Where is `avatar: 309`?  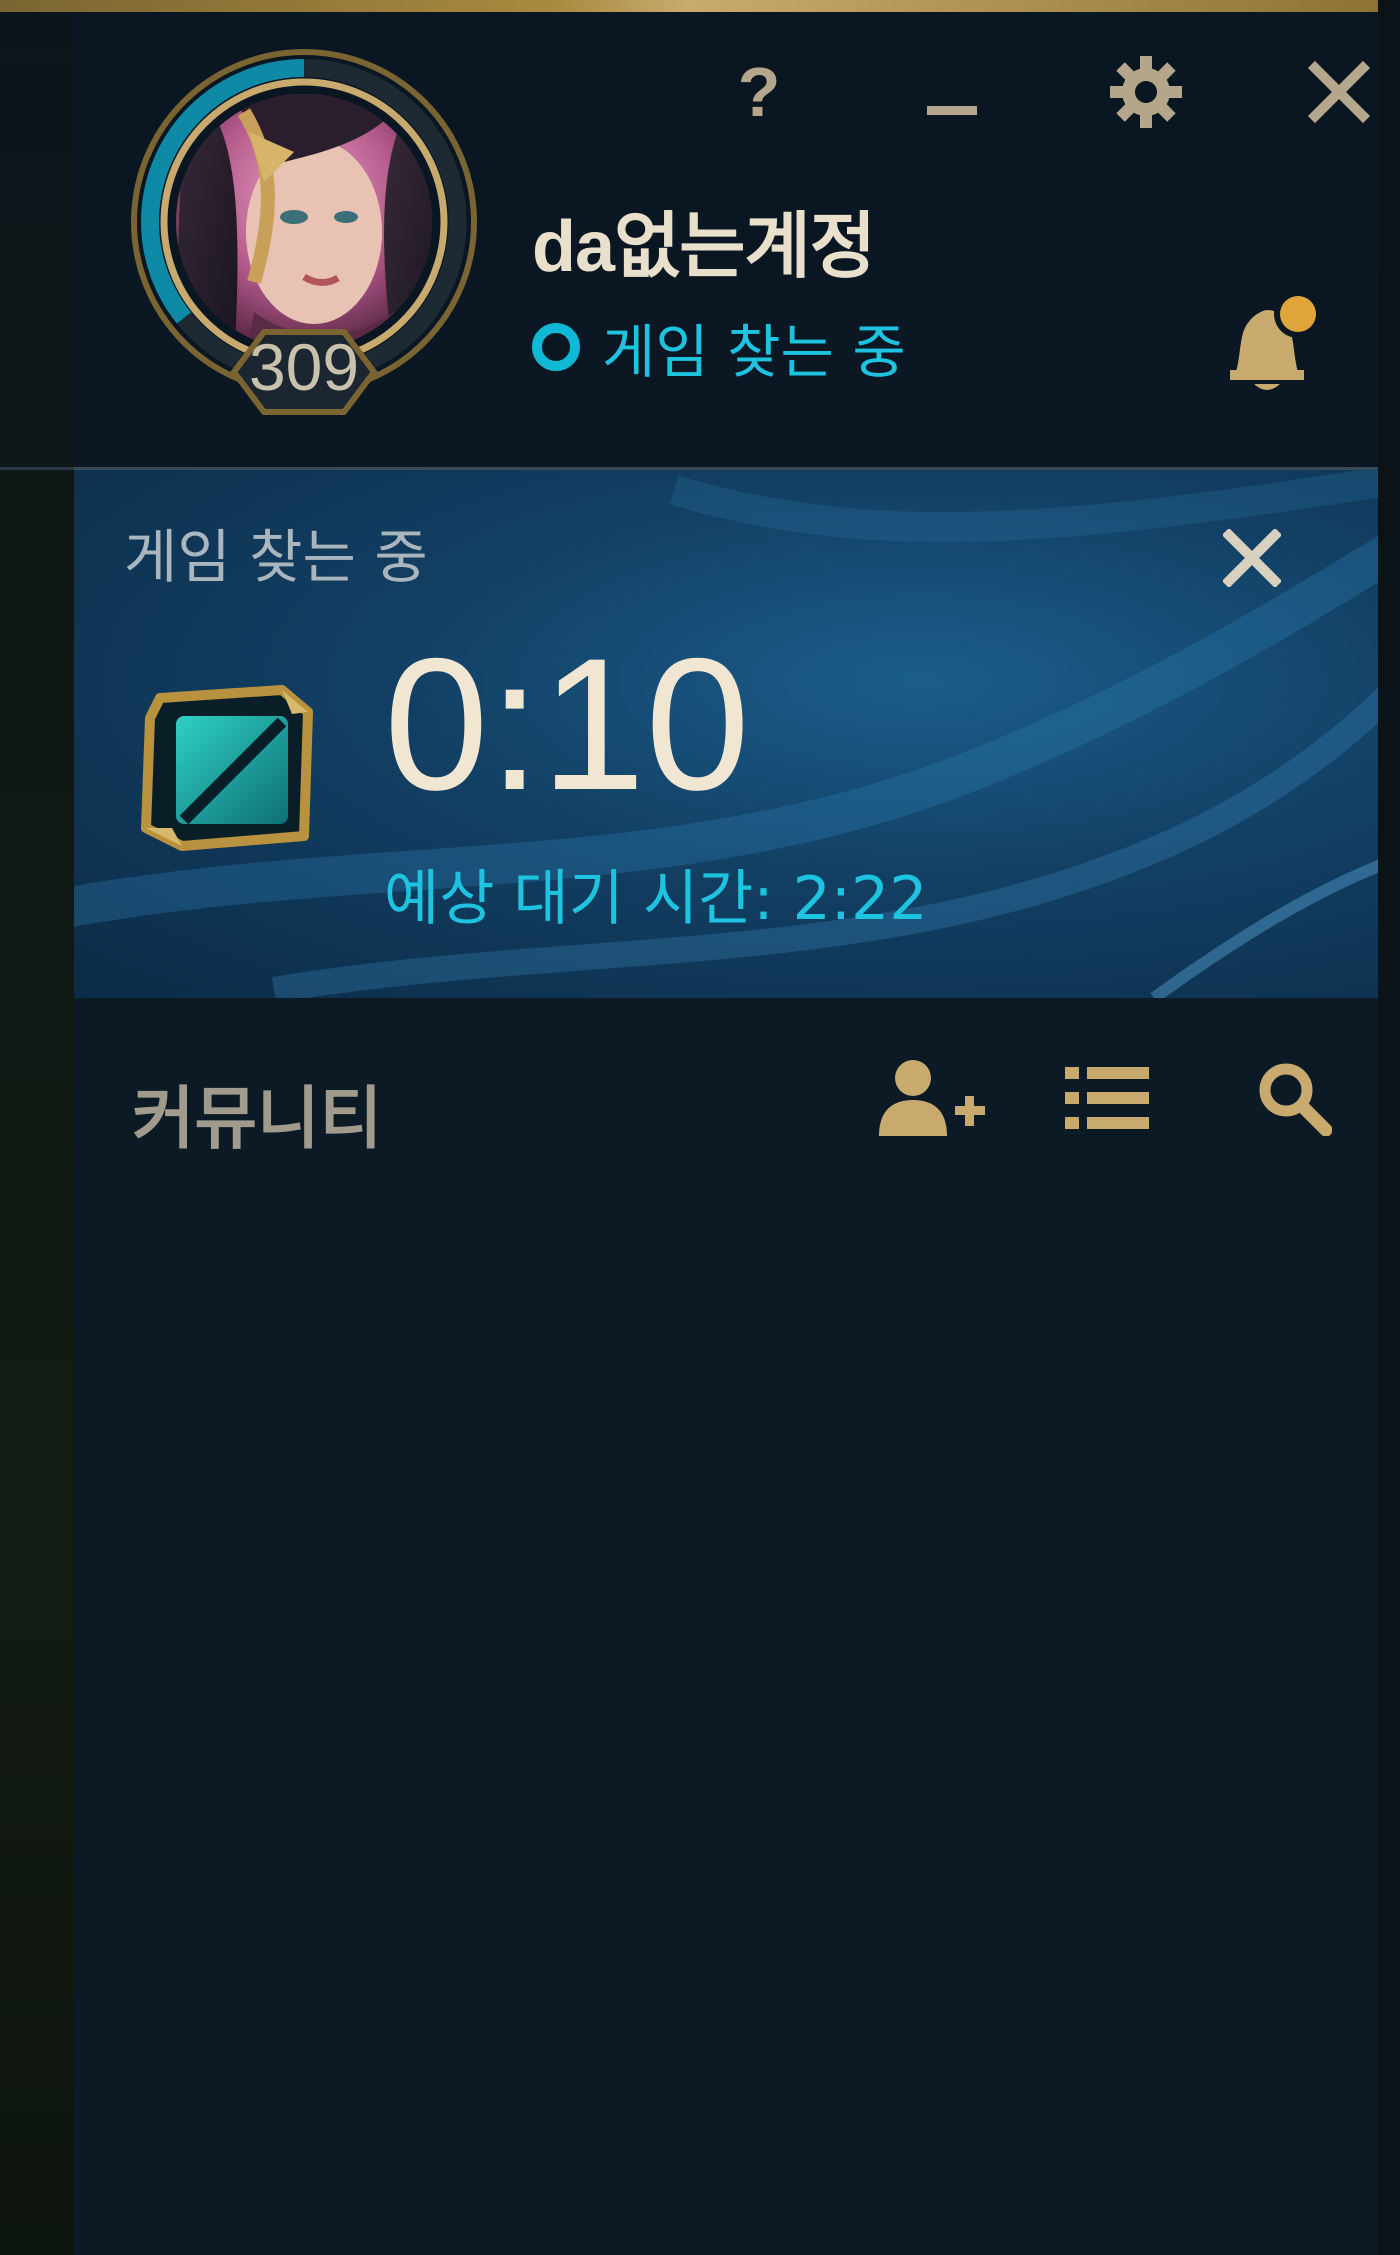
avatar: 309 is located at coordinates (304, 242).